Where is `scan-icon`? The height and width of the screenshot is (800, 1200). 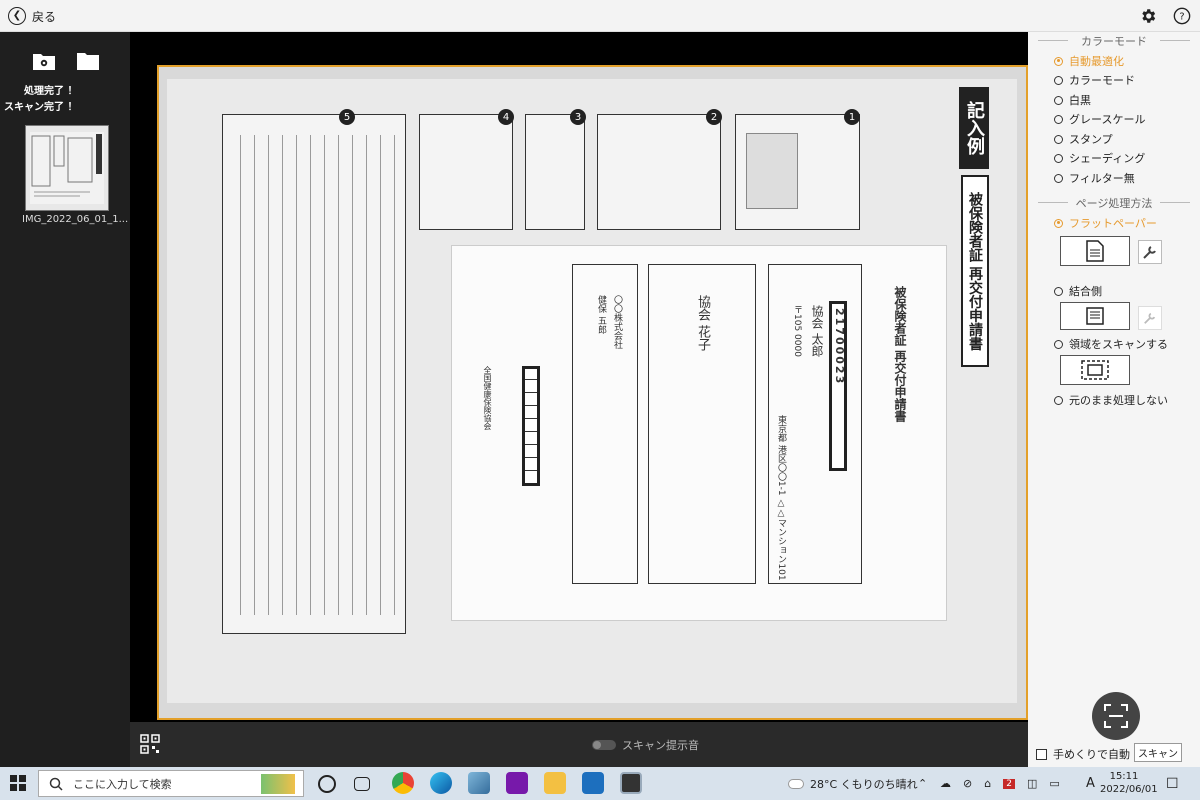
scan-icon is located at coordinates (1116, 716).